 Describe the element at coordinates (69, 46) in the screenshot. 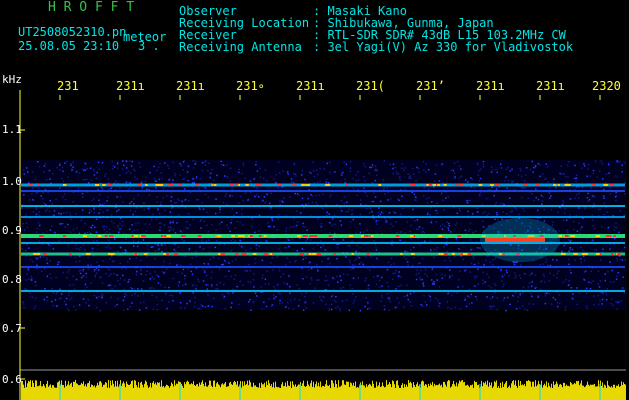

I see `datetime: 25.08.05 23:10` at that location.